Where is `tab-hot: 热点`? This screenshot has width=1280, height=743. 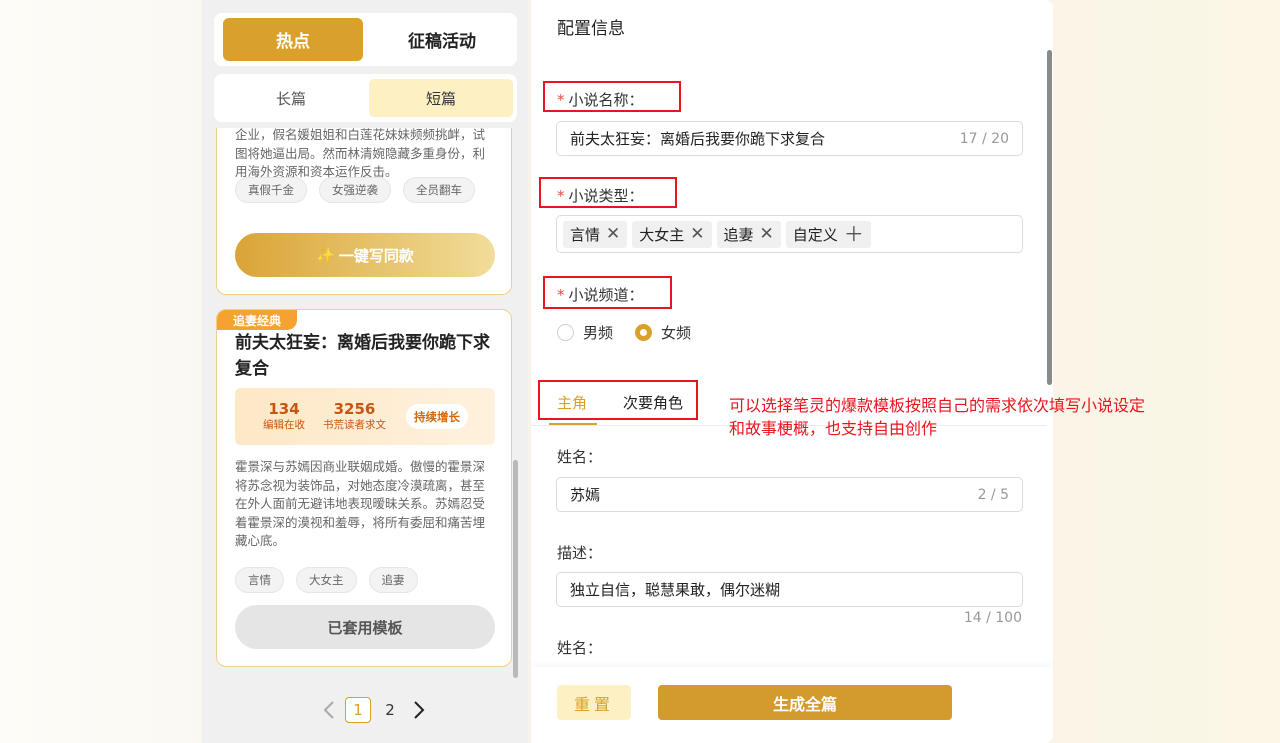
tab-hot: 热点 is located at coordinates (293, 39).